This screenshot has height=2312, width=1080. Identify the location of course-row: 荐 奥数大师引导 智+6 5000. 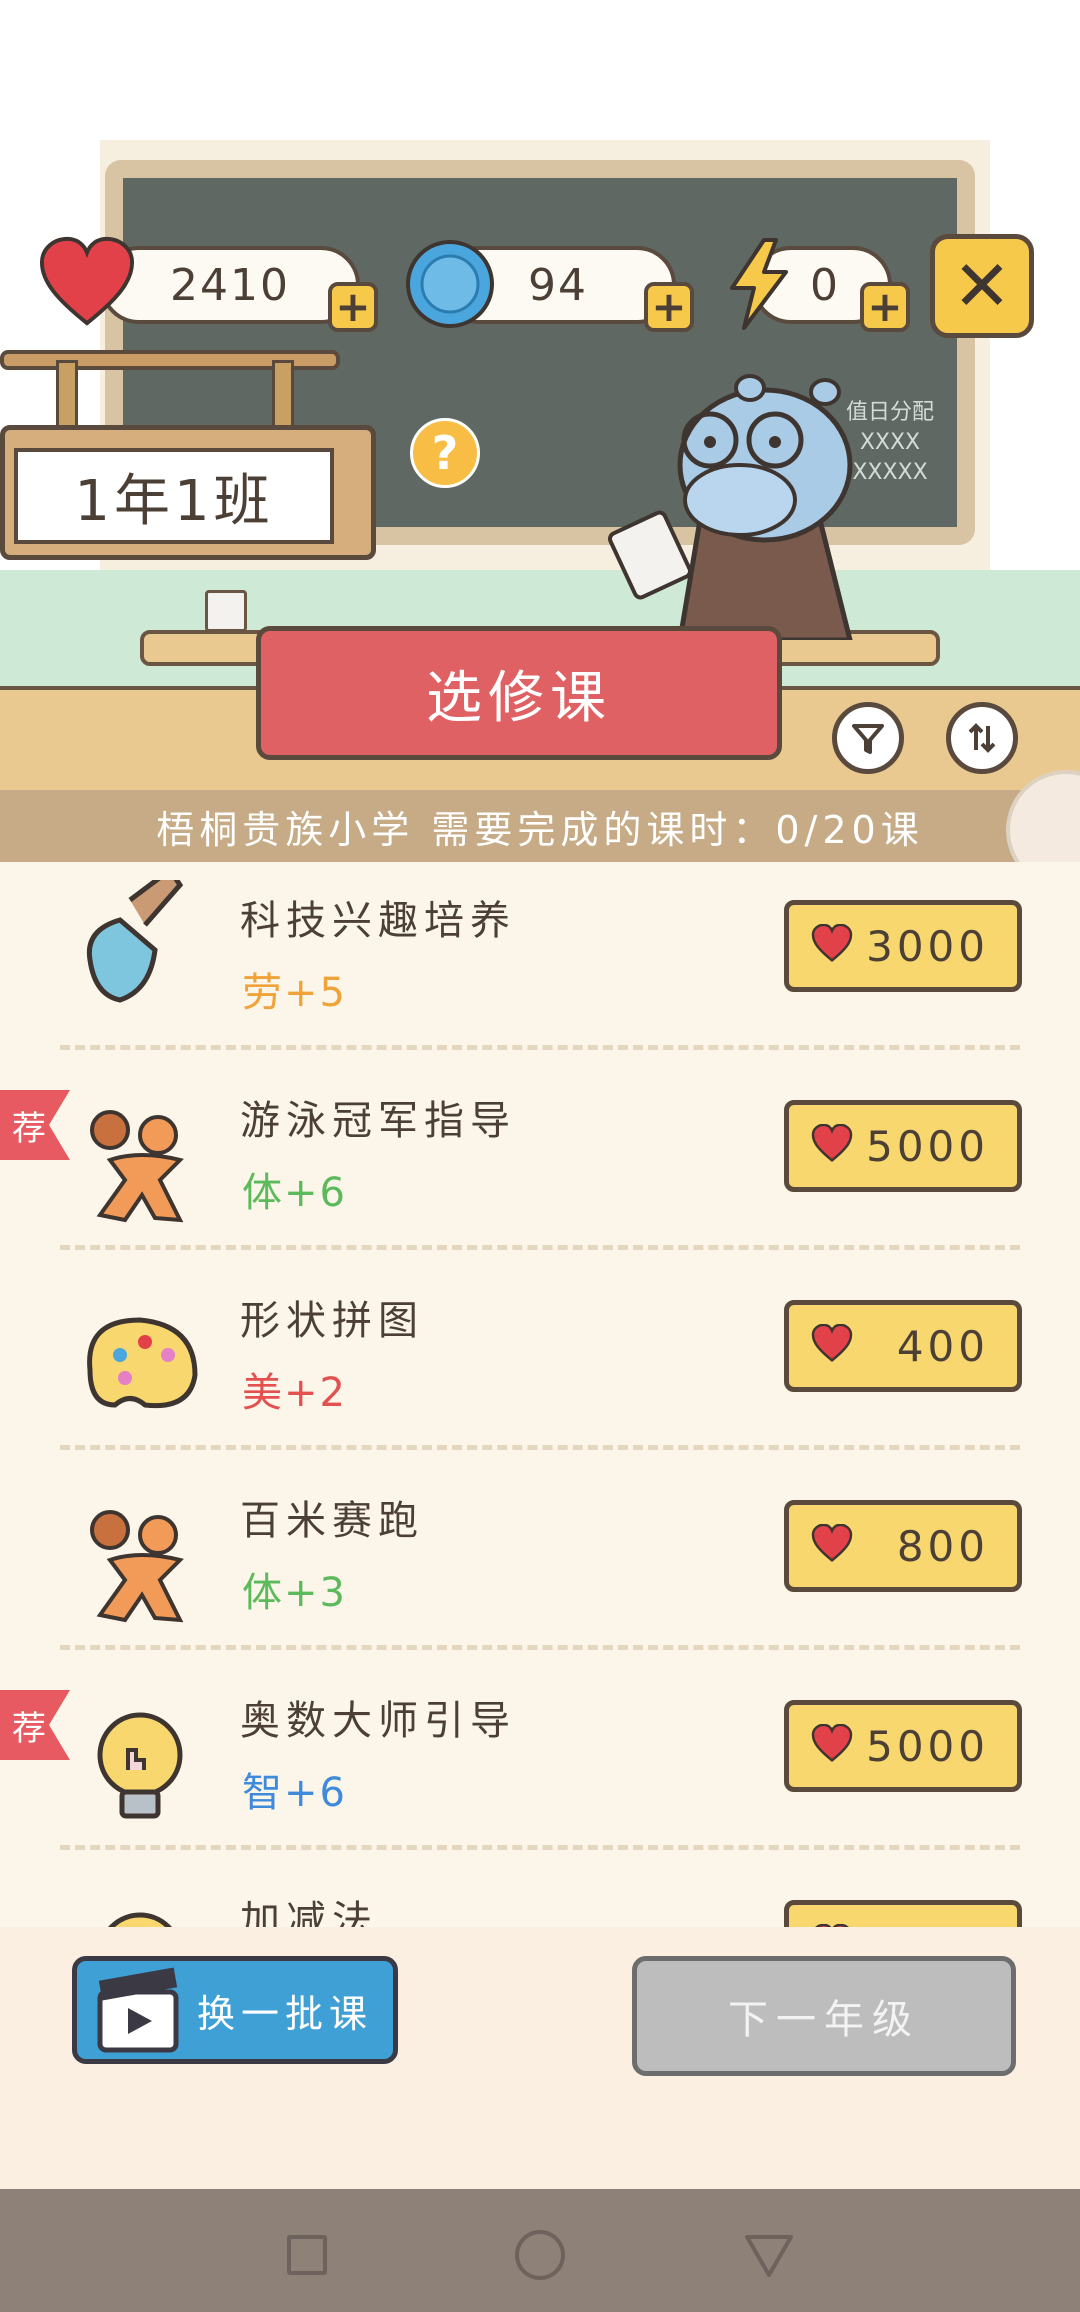
(540, 1750).